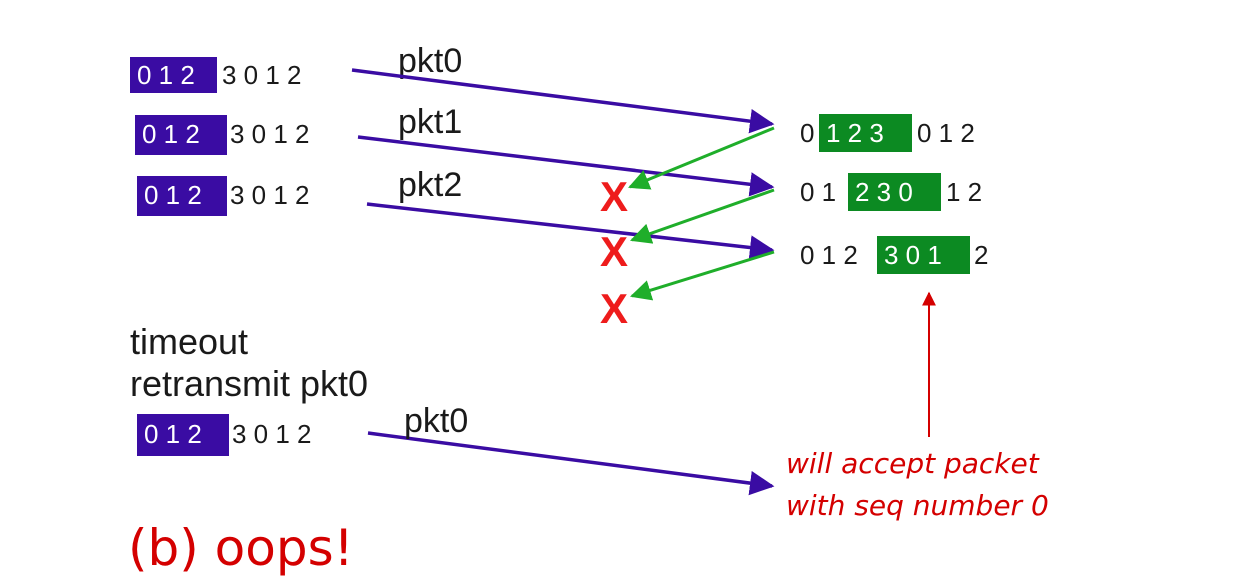 The image size is (1236, 585). I want to click on receiver-after-label: 1 2, so click(964, 192).